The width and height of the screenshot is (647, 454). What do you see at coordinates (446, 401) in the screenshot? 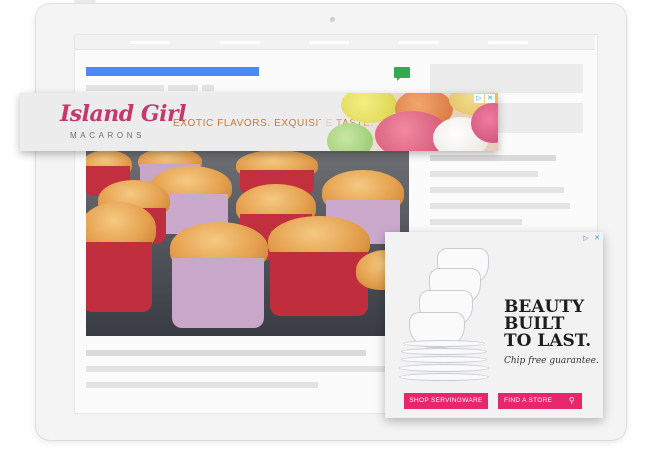
I see `shop-servingware-button: SHOP SERVINGWARE` at bounding box center [446, 401].